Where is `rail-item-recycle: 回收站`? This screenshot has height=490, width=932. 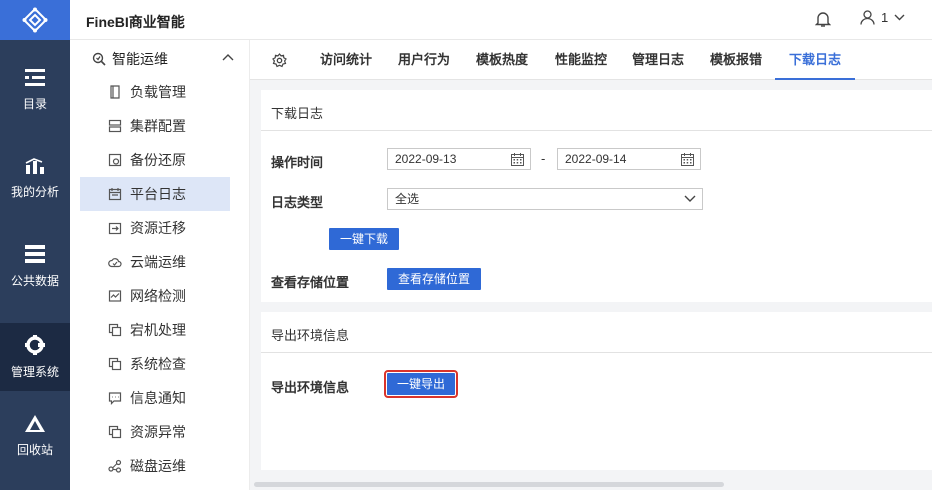
rail-item-recycle: 回收站 is located at coordinates (35, 436).